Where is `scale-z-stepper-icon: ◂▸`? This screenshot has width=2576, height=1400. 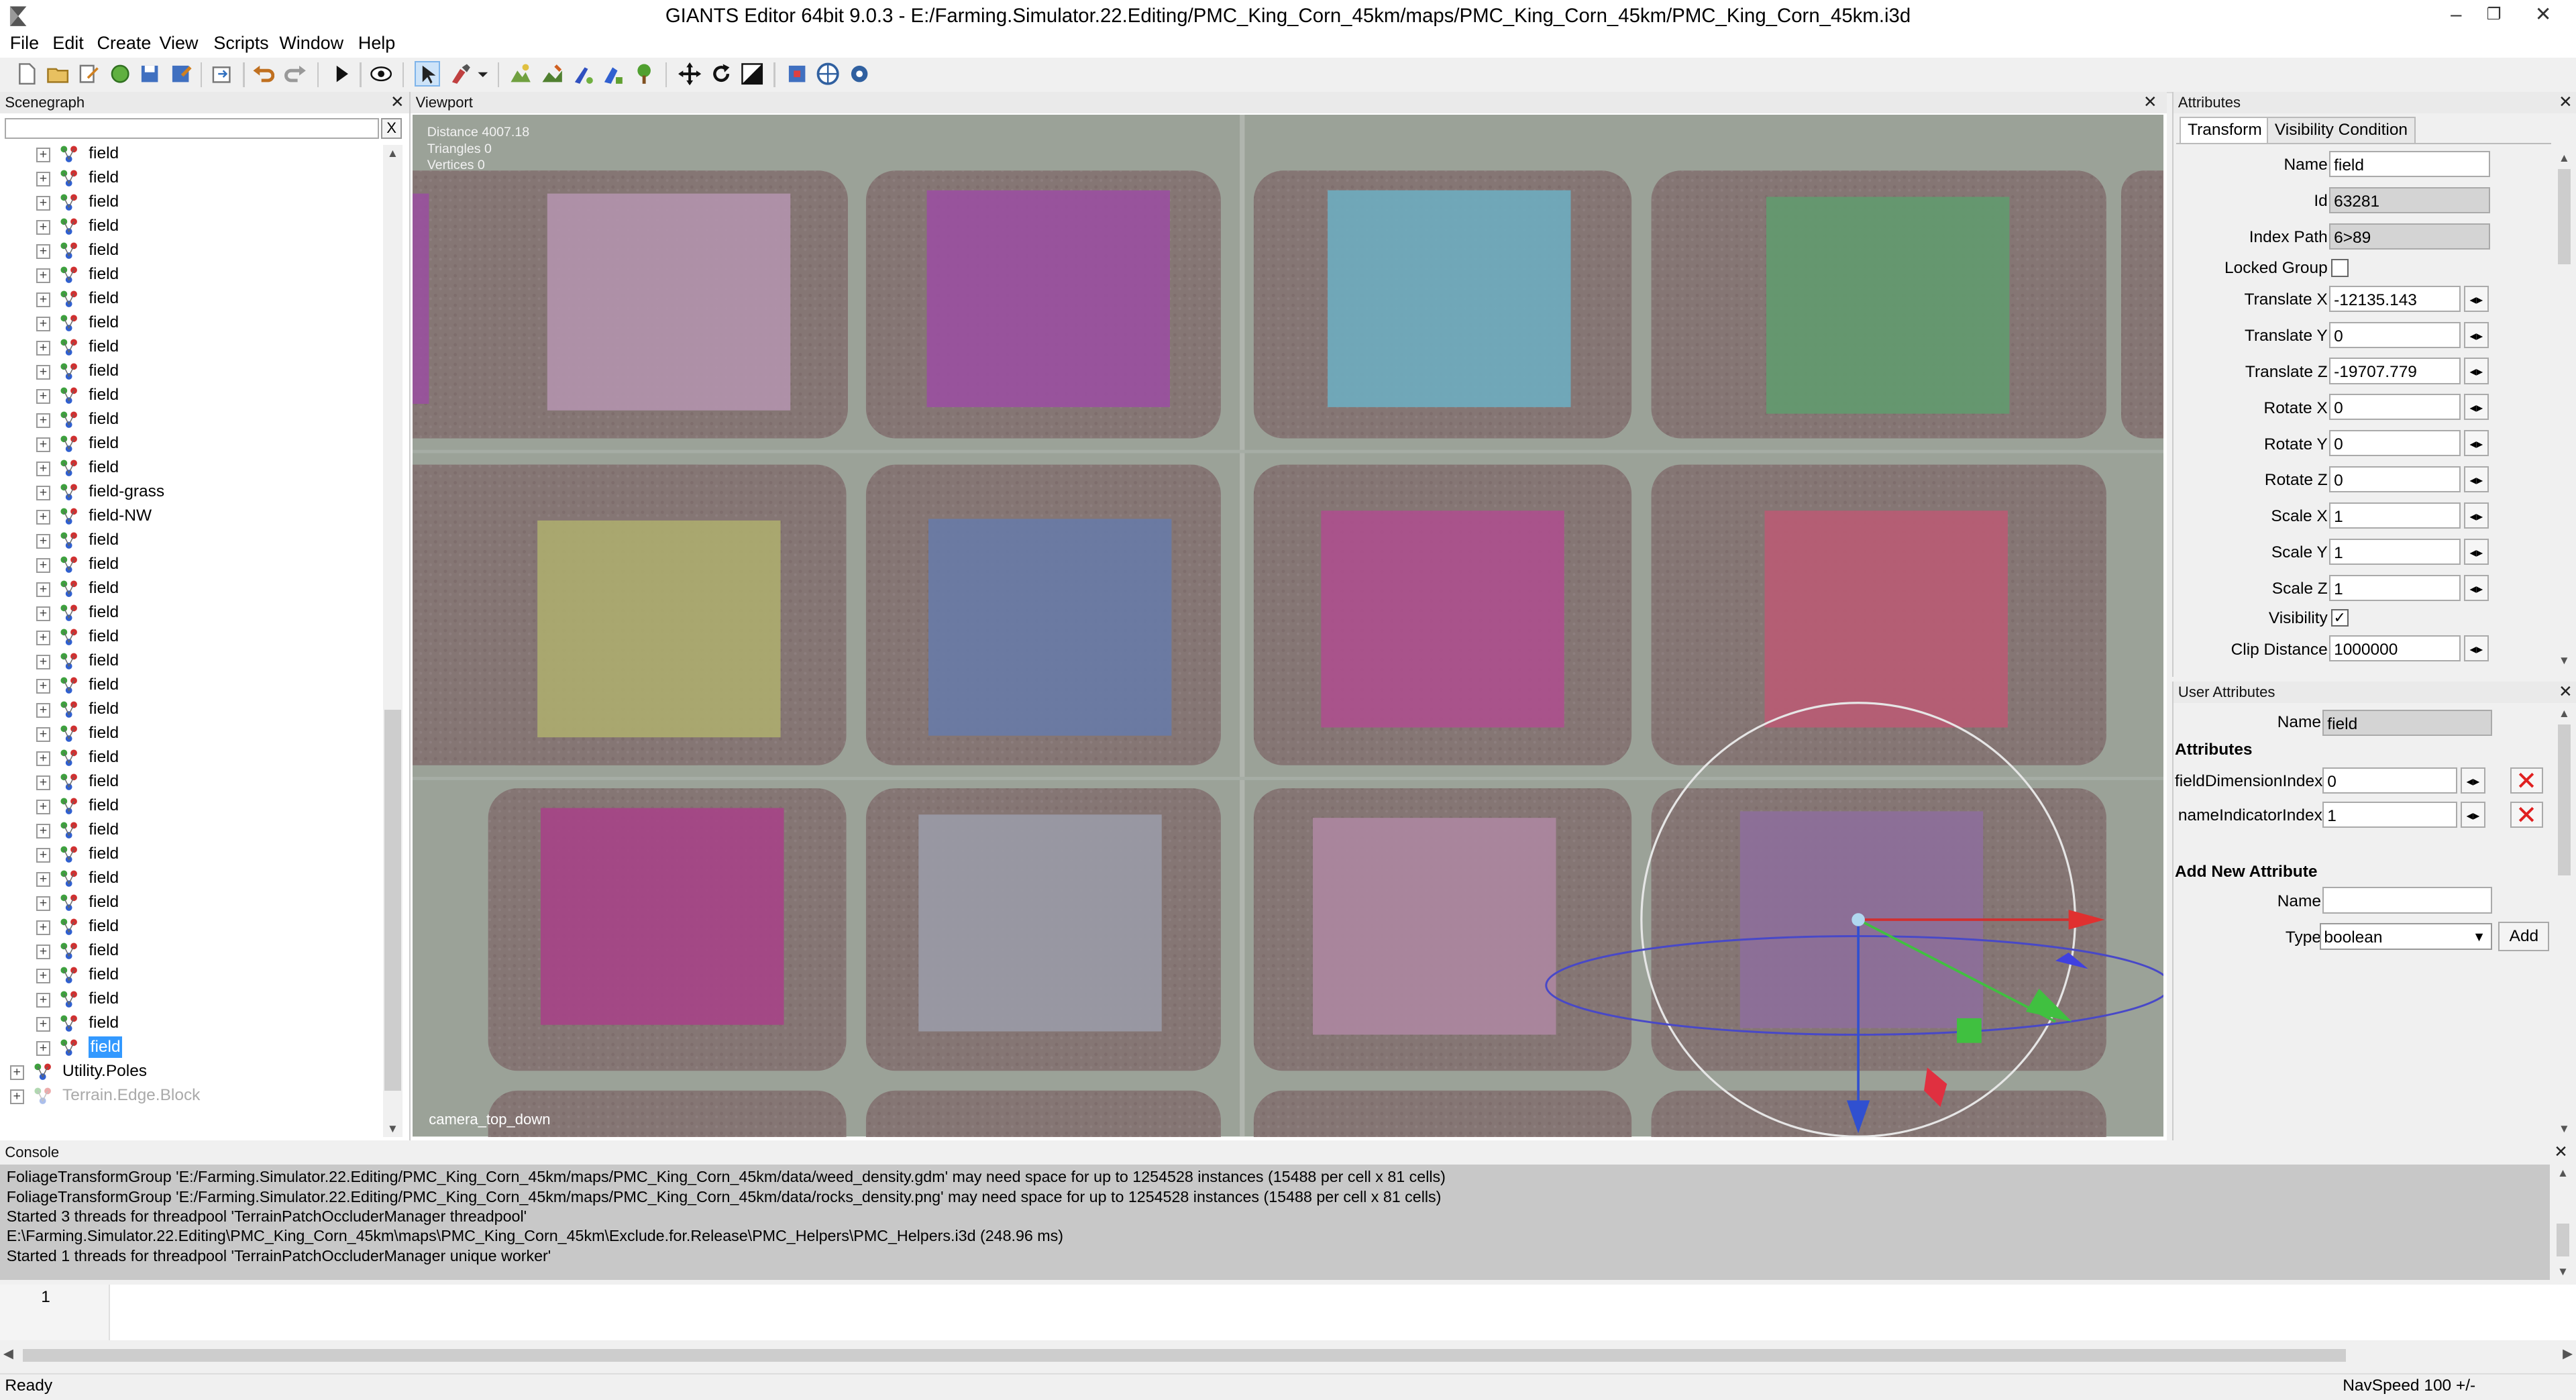
scale-z-stepper-icon: ◂▸ is located at coordinates (2476, 587).